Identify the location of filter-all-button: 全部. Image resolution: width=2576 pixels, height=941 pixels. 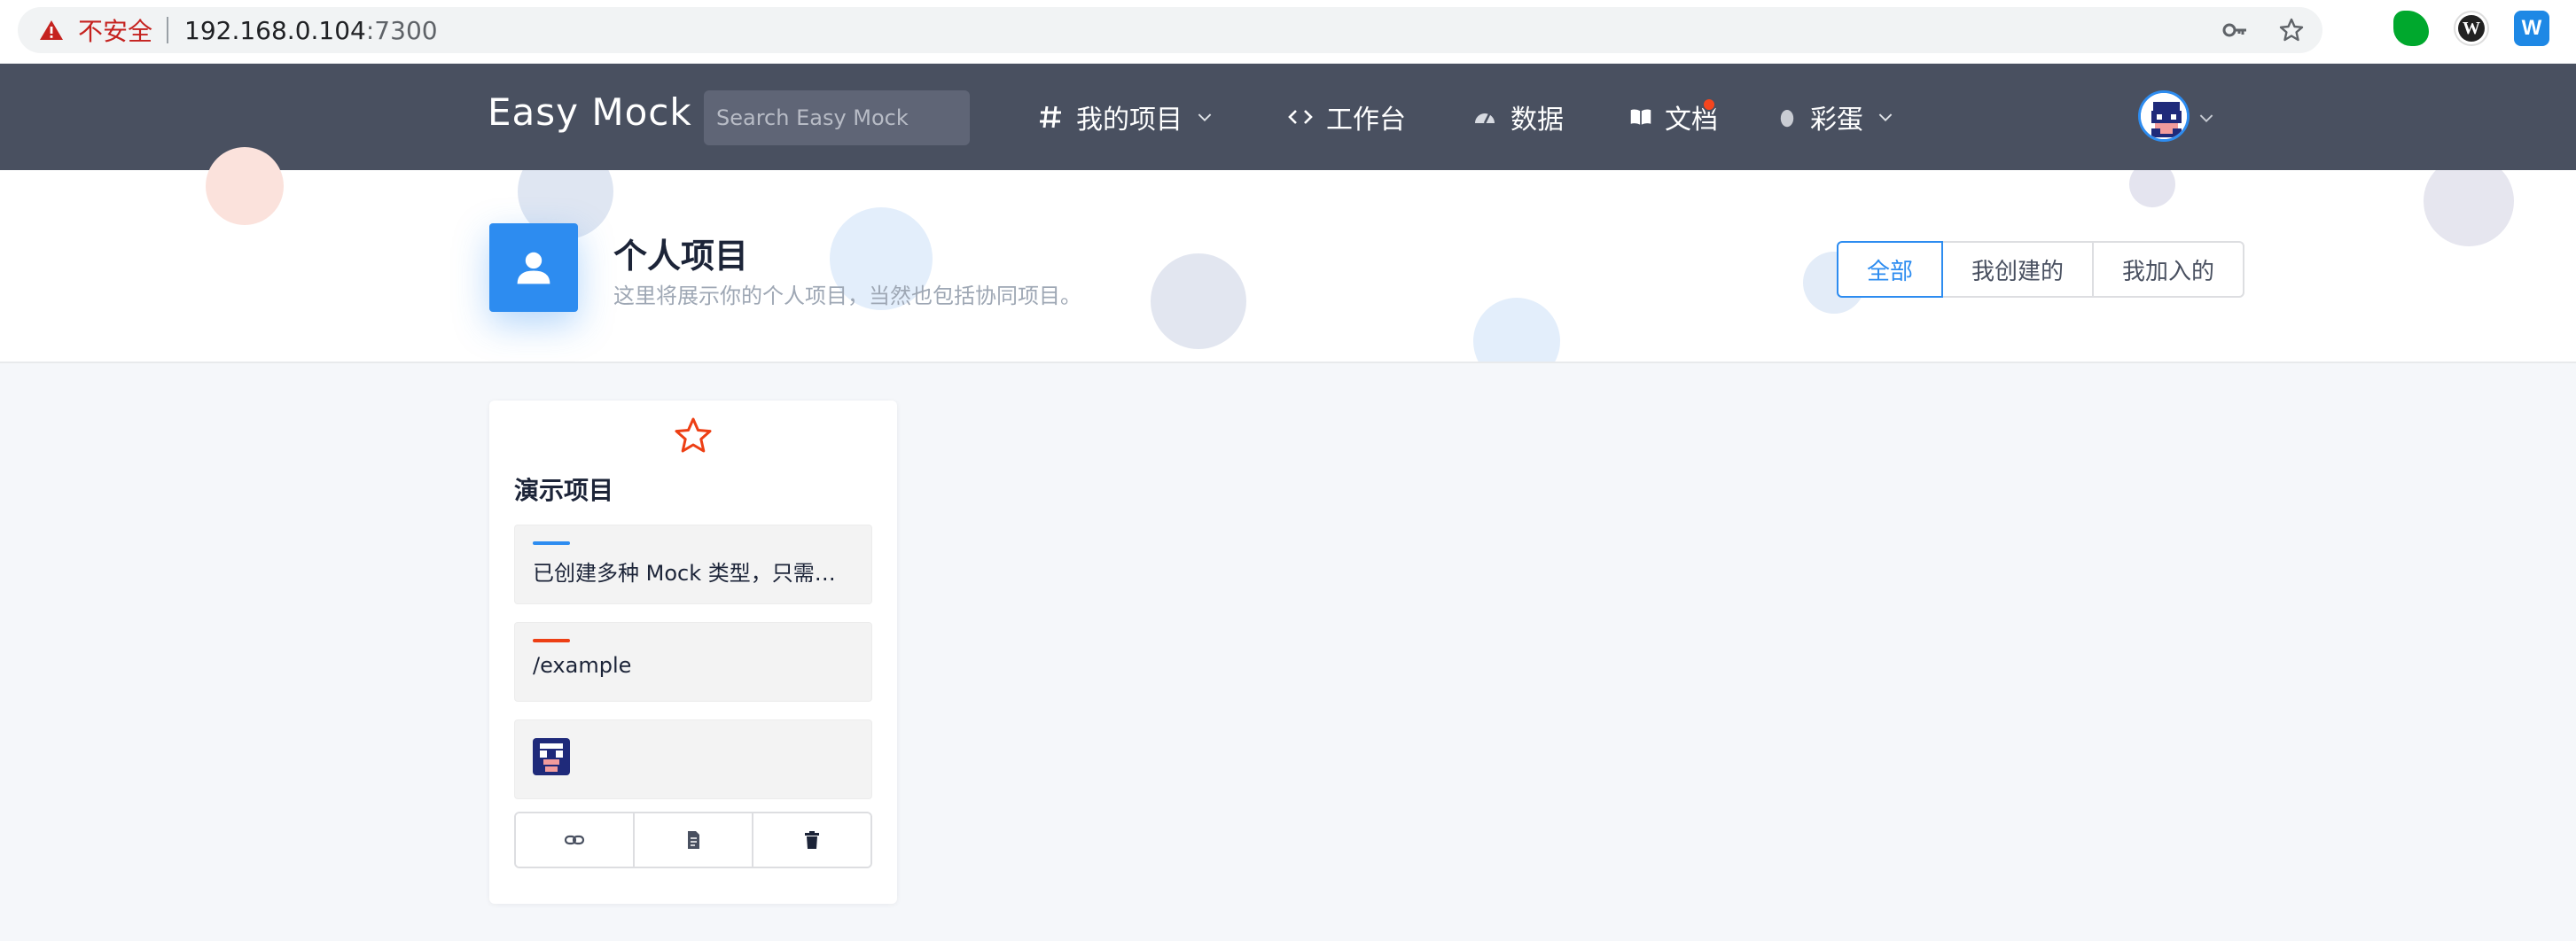
(1890, 269).